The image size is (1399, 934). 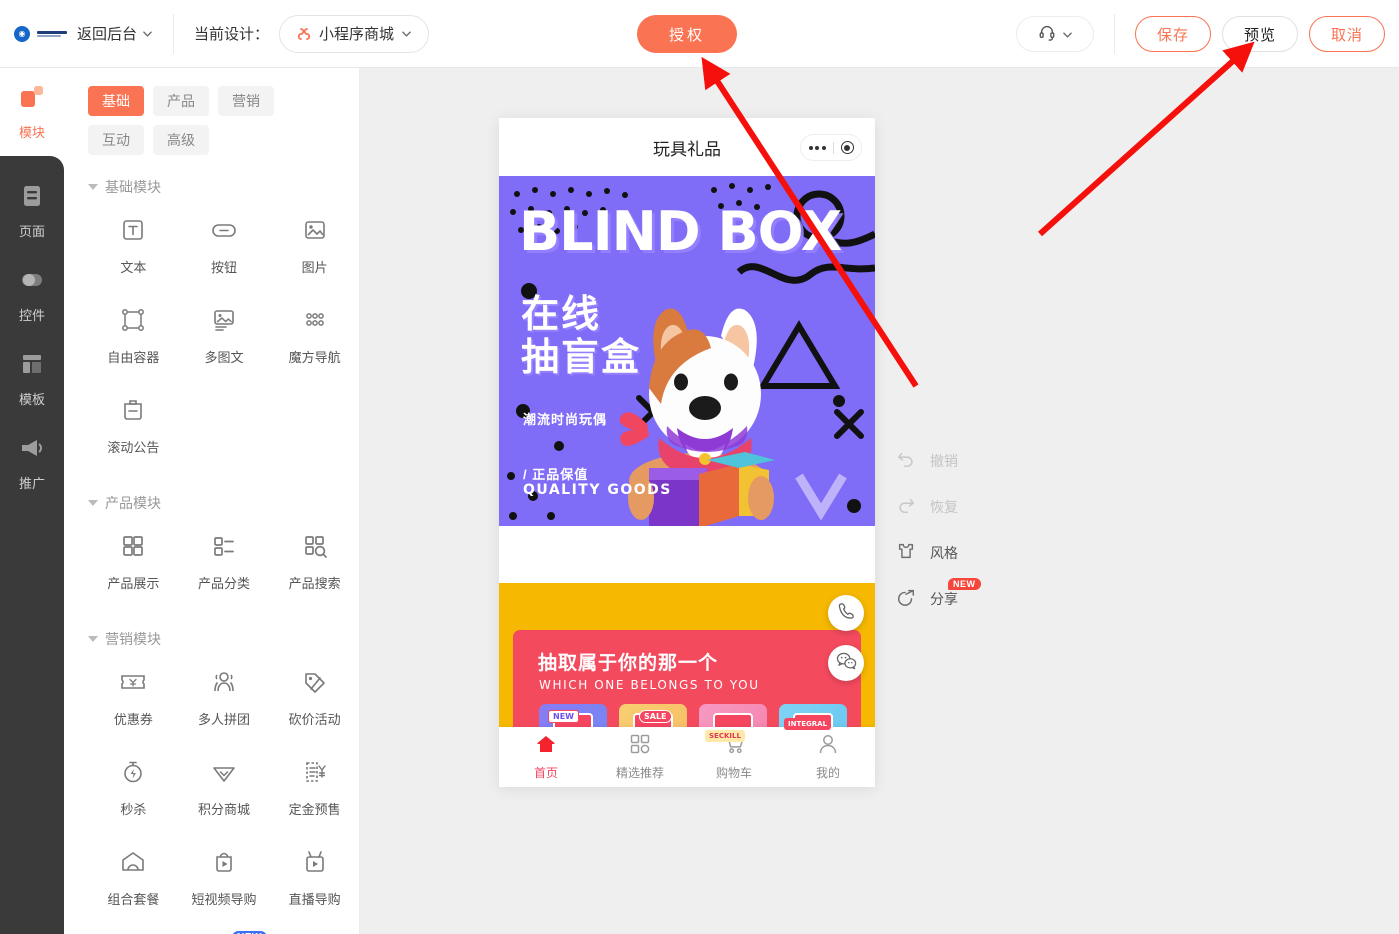 What do you see at coordinates (211, 630) in the screenshot?
I see `section-header-marketing: 营销模块` at bounding box center [211, 630].